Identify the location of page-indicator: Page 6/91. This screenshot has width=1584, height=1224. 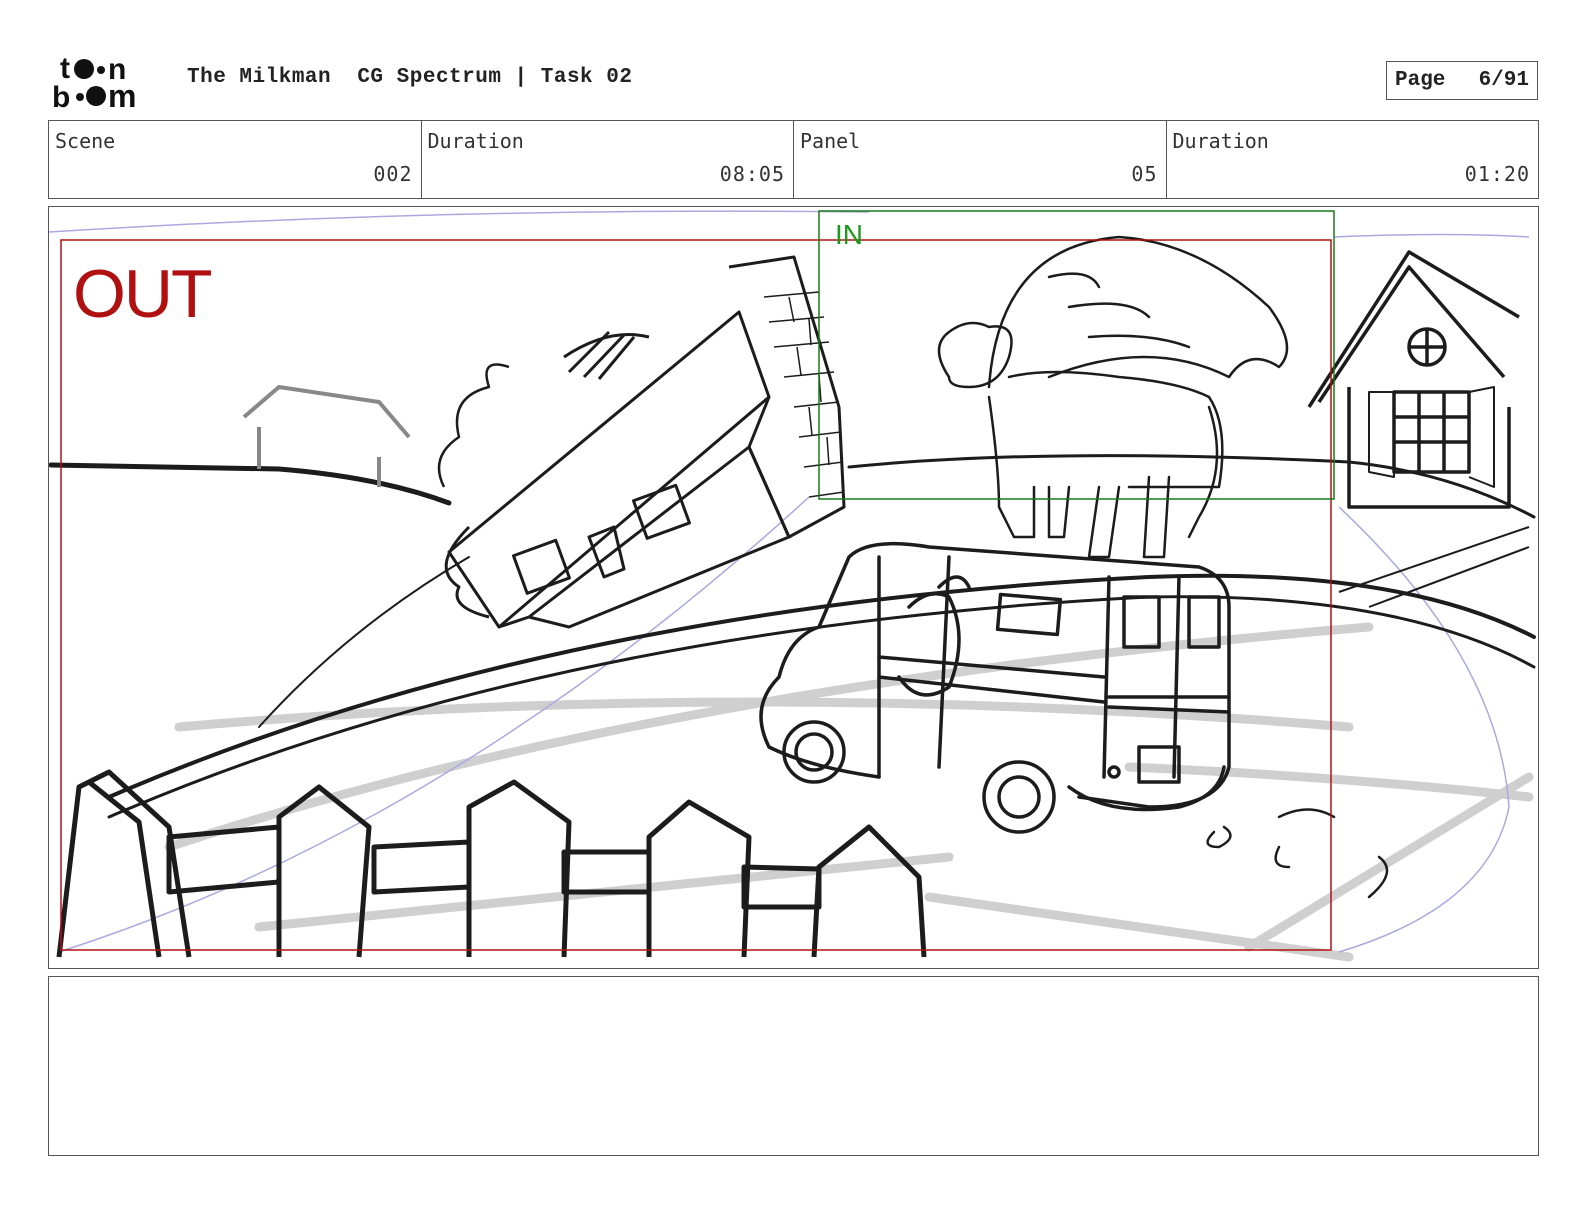
(1462, 80).